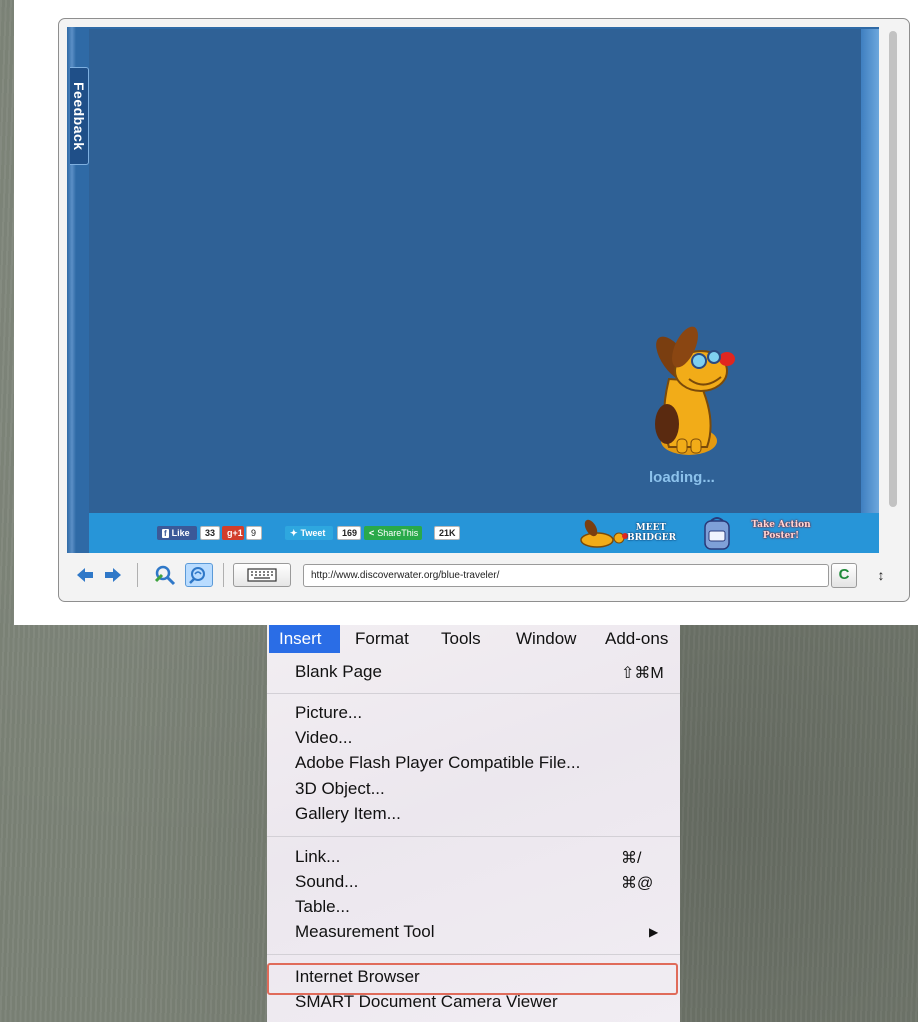 The width and height of the screenshot is (918, 1022). What do you see at coordinates (631, 858) in the screenshot?
I see `link-shortcut: ⌘/` at bounding box center [631, 858].